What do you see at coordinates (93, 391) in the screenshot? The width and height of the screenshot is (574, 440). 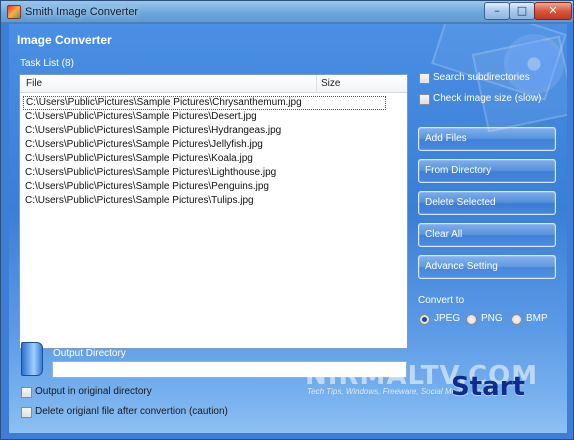 I see `output-in-original-label: Output in original directory` at bounding box center [93, 391].